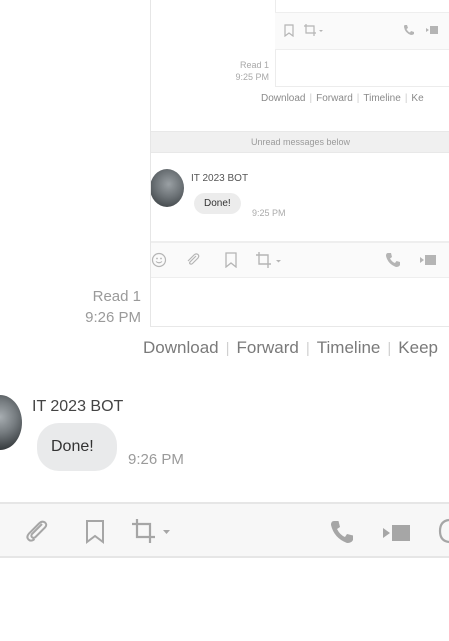  Describe the element at coordinates (167, 188) in the screenshot. I see `nested-bot-avatar` at that location.